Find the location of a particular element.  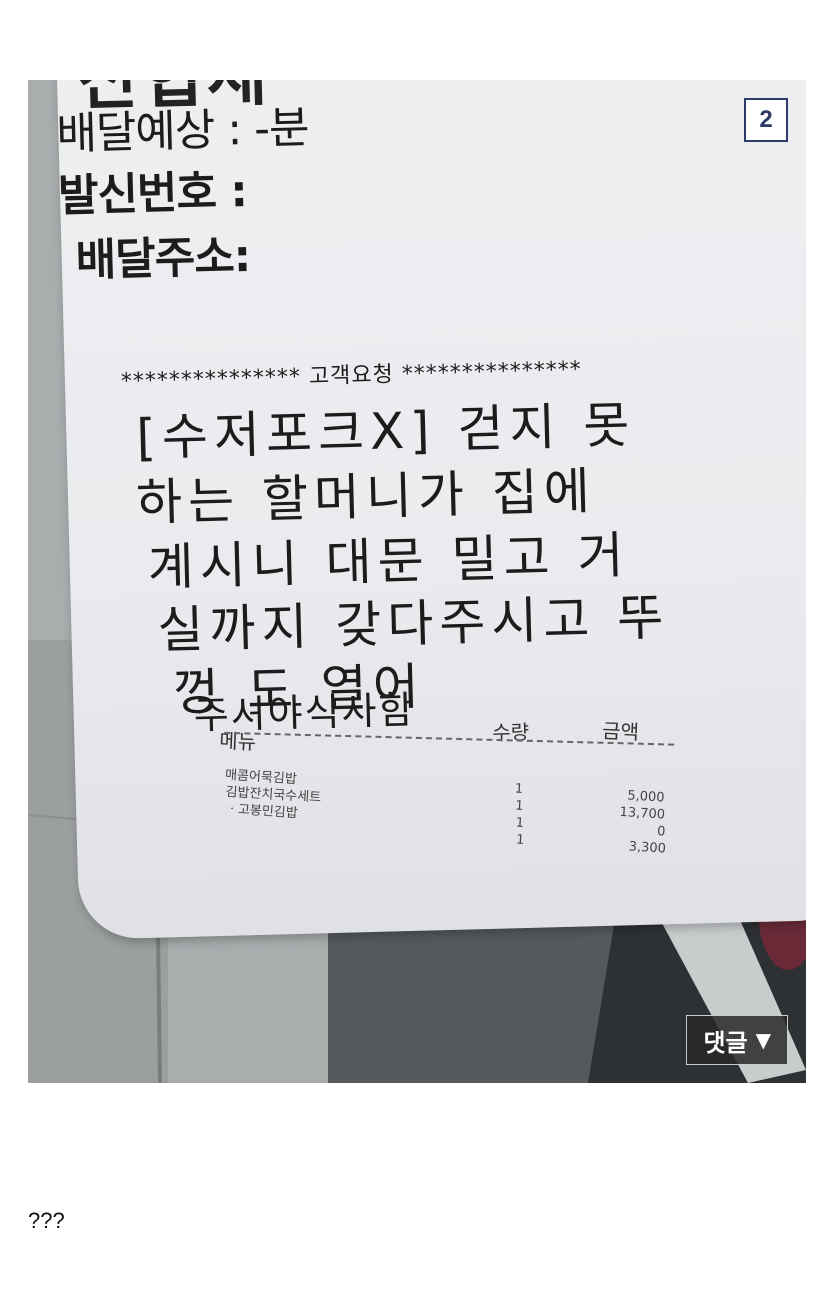

comment-button-label: 댓글 is located at coordinates (725, 1042).